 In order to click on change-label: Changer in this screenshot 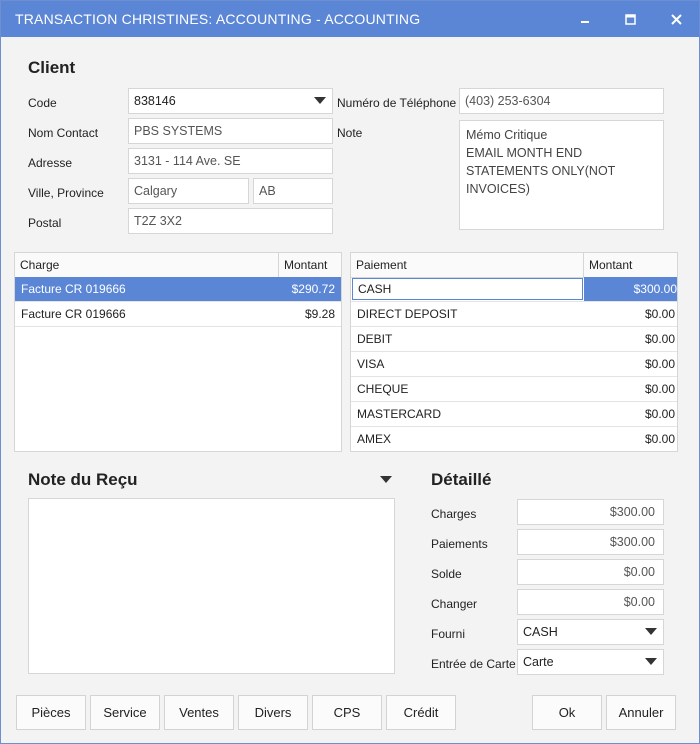, I will do `click(454, 604)`.